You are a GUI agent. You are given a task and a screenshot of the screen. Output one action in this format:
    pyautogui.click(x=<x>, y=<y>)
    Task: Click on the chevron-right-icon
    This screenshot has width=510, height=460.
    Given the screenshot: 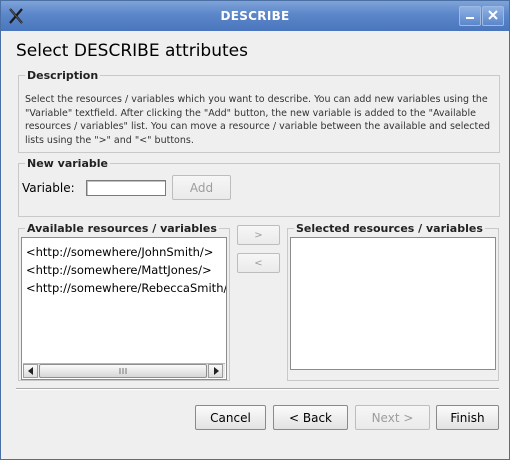 What is the action you would take?
    pyautogui.click(x=216, y=371)
    